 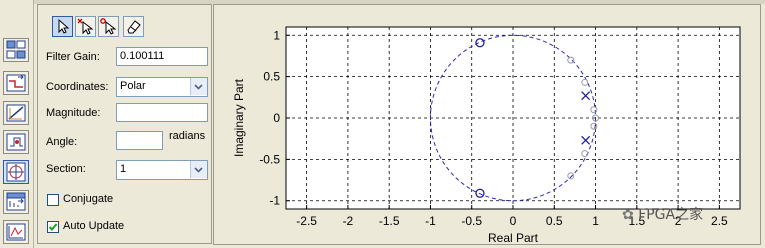 I want to click on pointer-icon, so click(x=64, y=26).